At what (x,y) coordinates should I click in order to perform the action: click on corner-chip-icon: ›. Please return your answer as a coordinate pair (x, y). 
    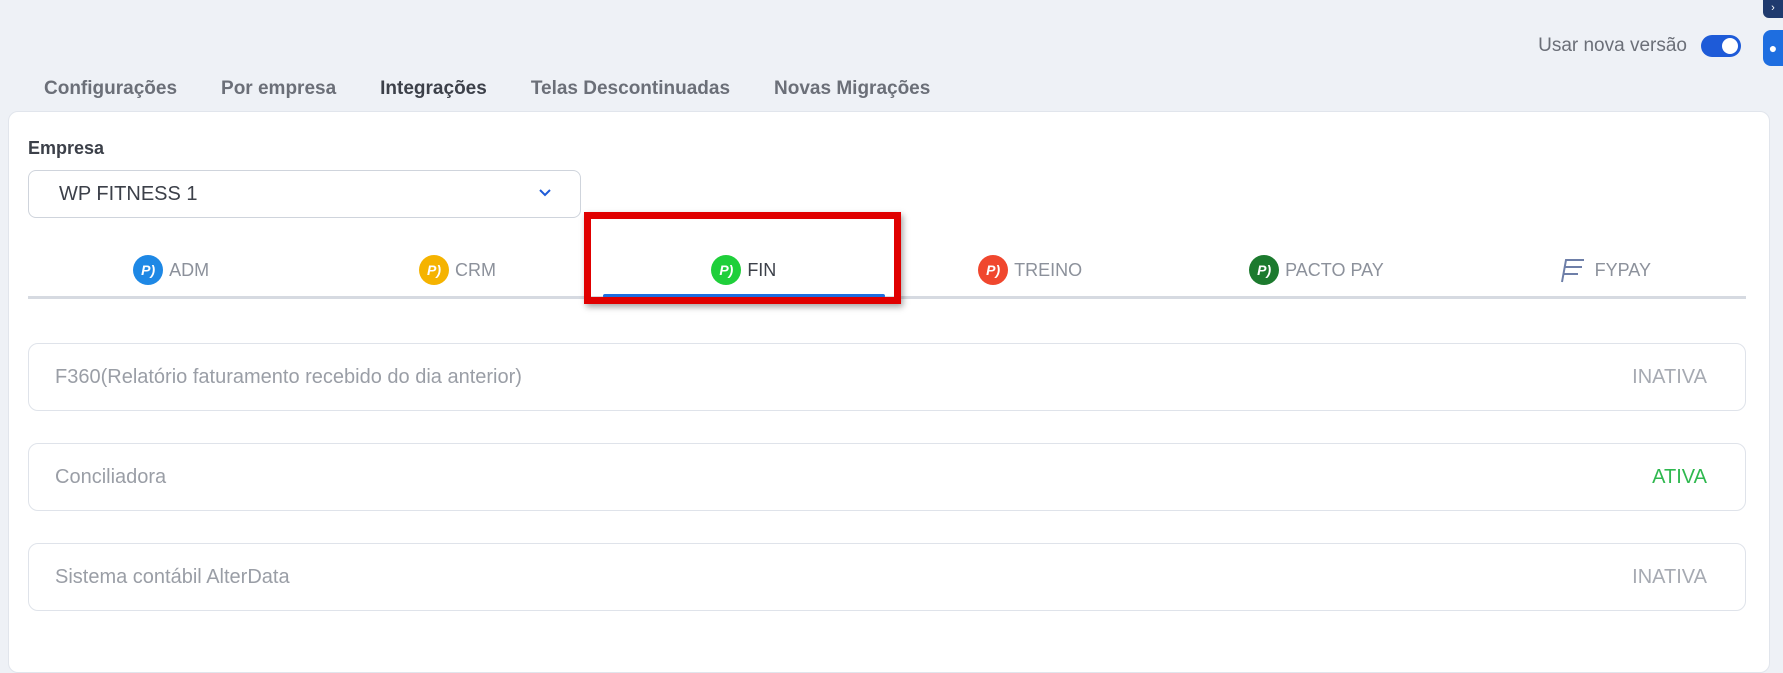
    Looking at the image, I should click on (1773, 9).